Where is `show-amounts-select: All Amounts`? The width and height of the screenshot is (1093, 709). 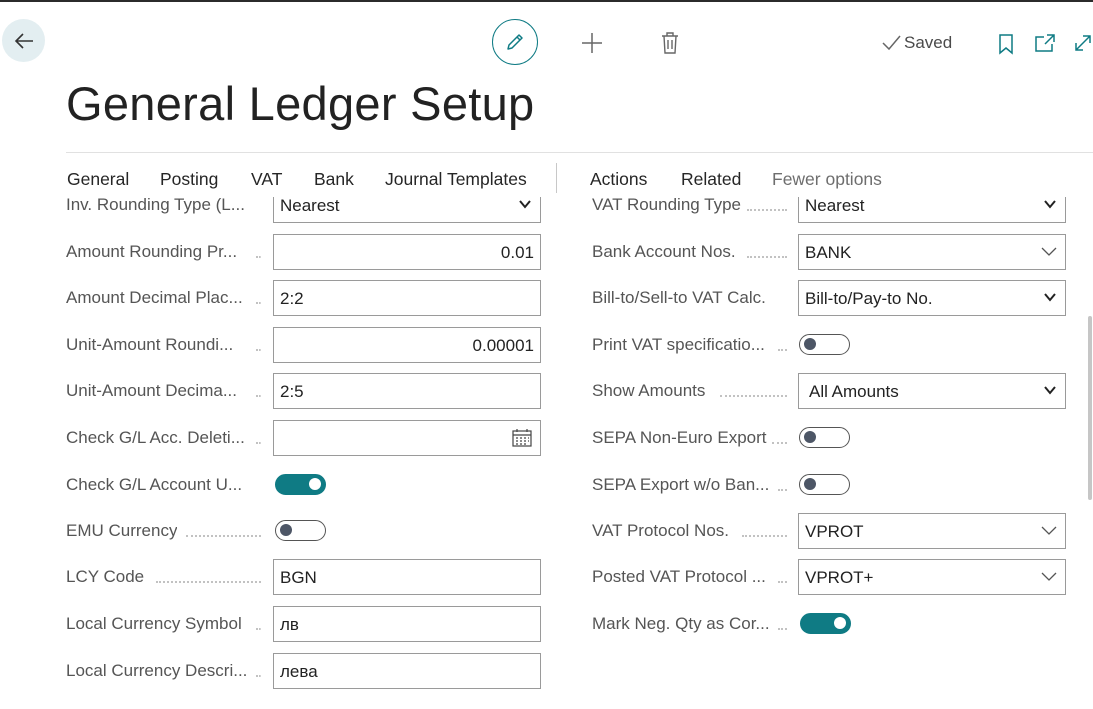
show-amounts-select: All Amounts is located at coordinates (932, 391).